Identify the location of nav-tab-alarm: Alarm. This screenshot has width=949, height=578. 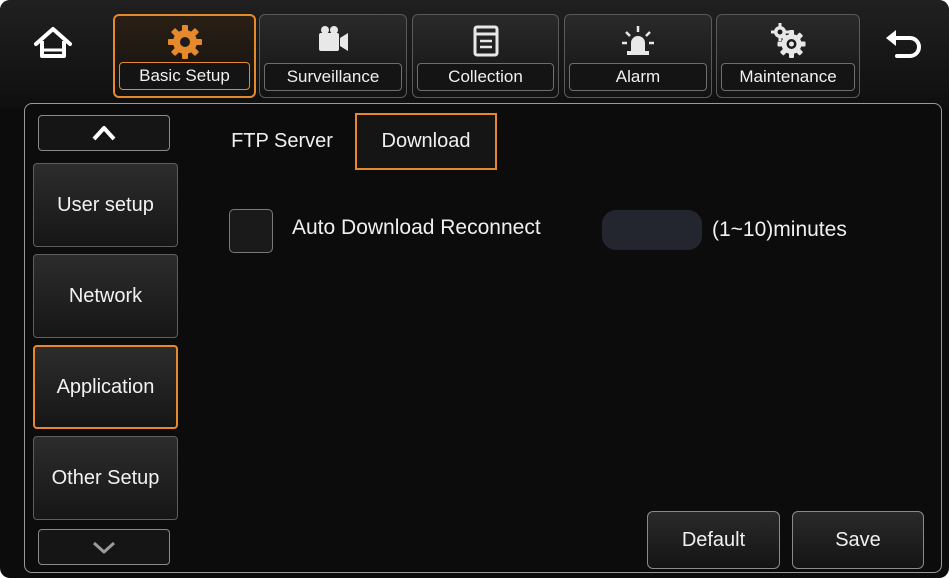
(638, 56).